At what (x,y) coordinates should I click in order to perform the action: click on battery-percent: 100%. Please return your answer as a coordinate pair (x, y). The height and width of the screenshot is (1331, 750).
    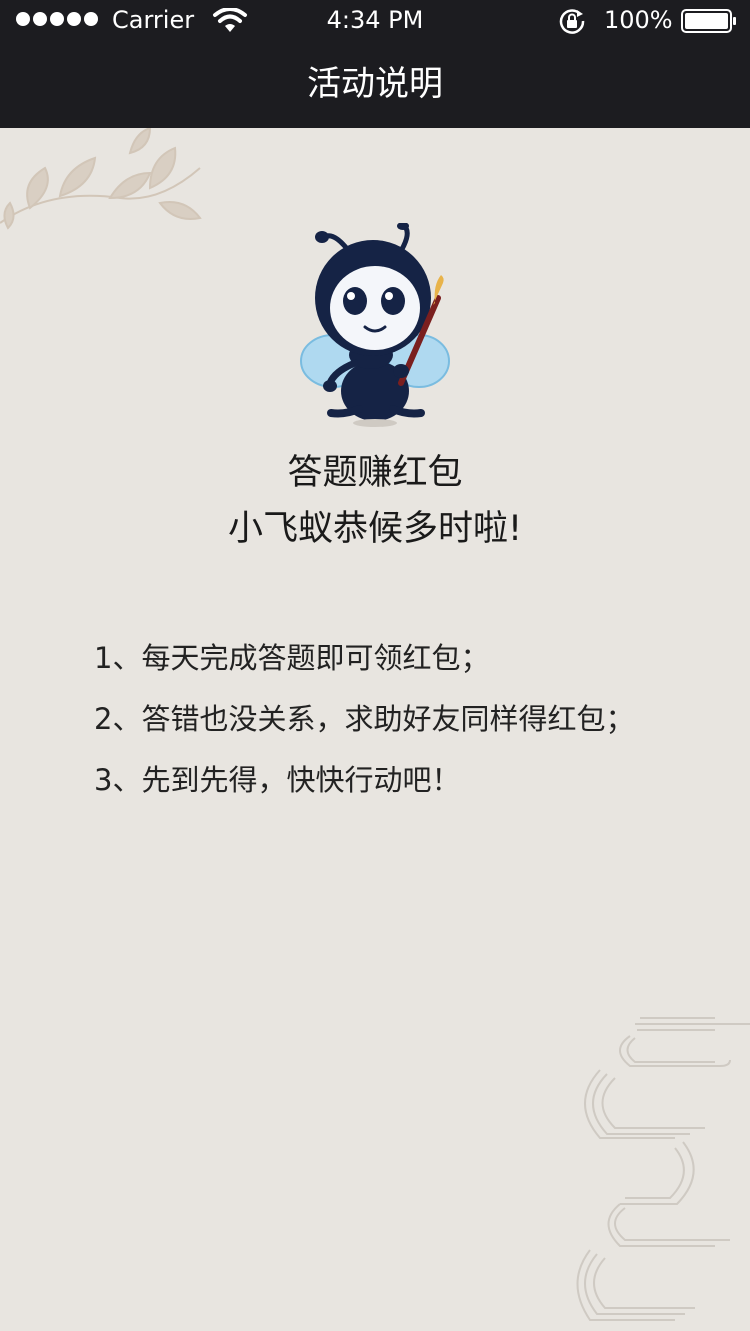
    Looking at the image, I should click on (638, 20).